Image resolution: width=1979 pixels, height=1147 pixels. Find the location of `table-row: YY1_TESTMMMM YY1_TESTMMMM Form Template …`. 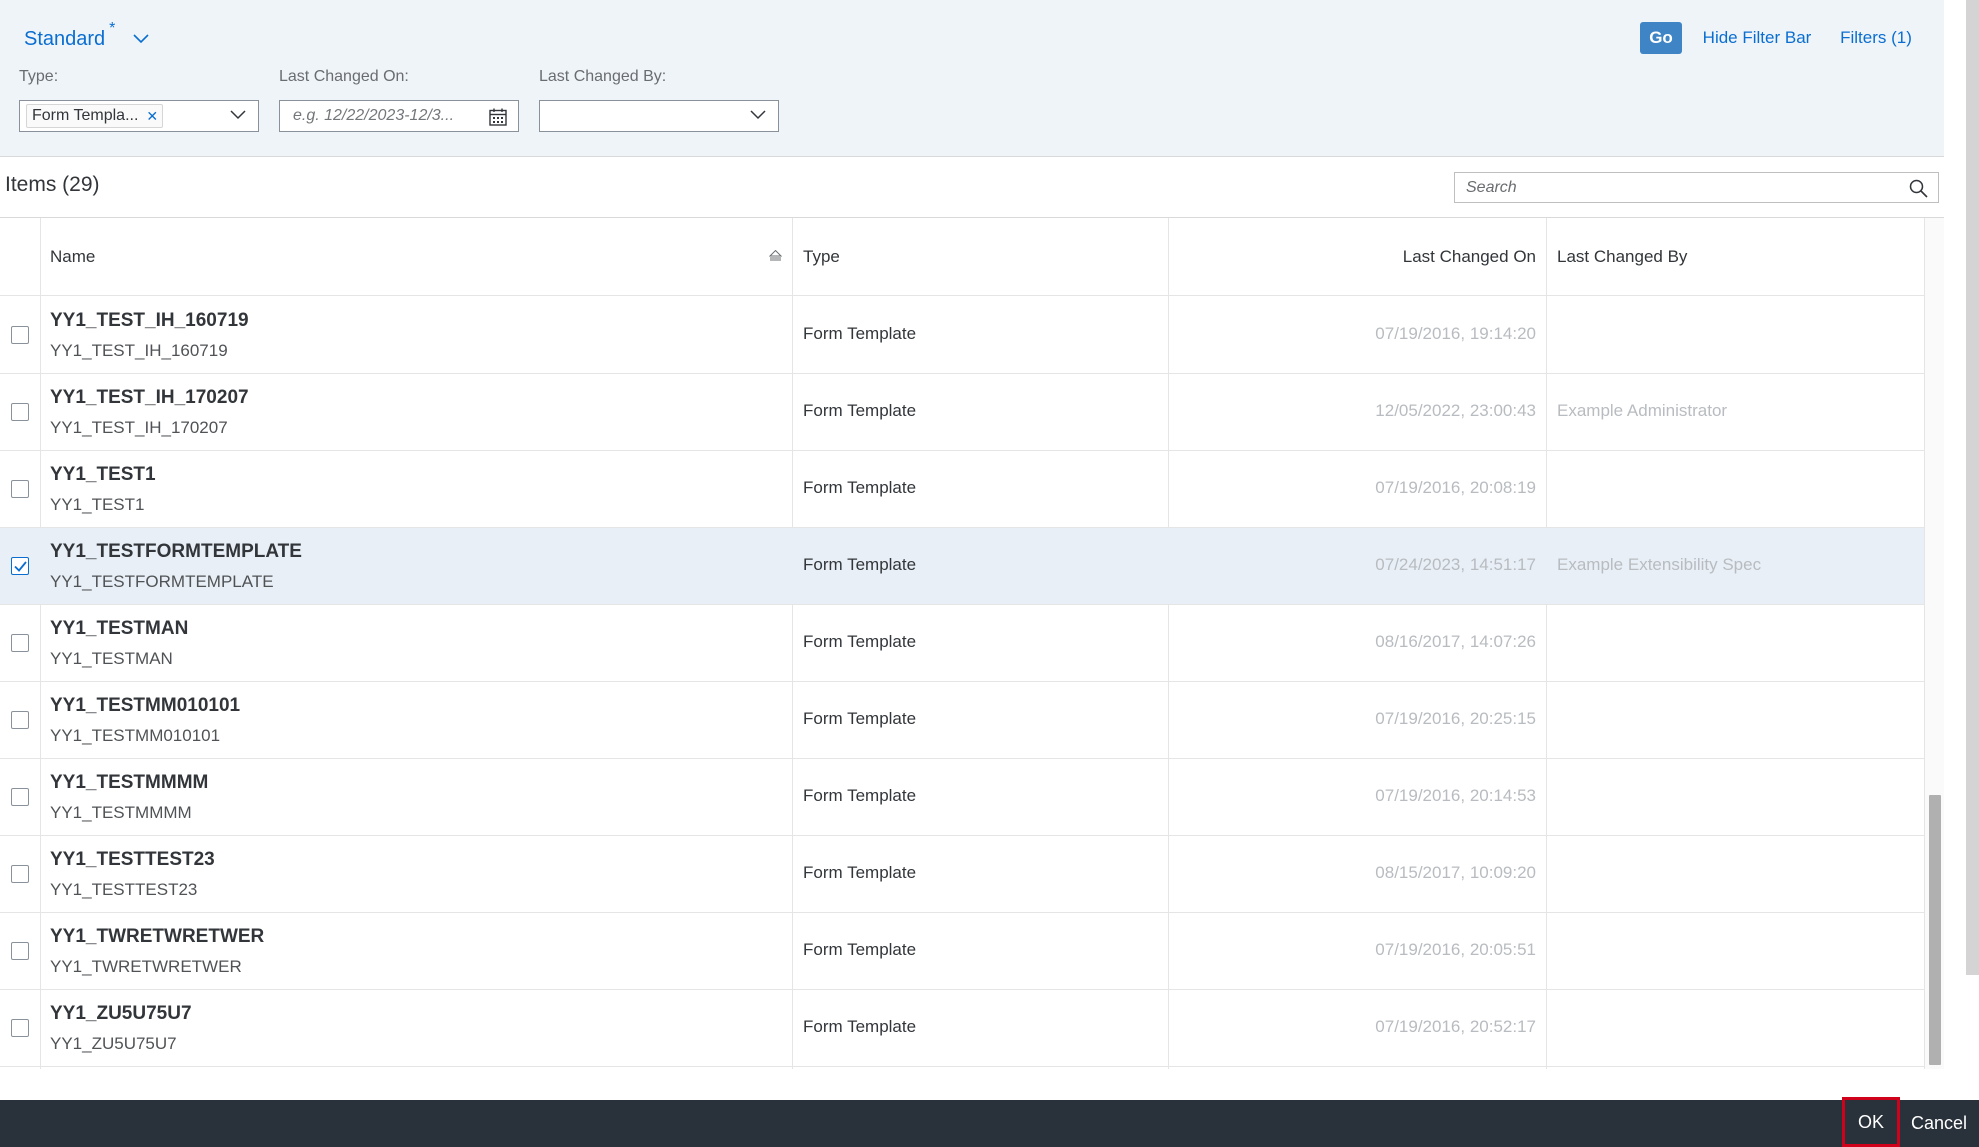

table-row: YY1_TESTMMMM YY1_TESTMMMM Form Template … is located at coordinates (962, 797).